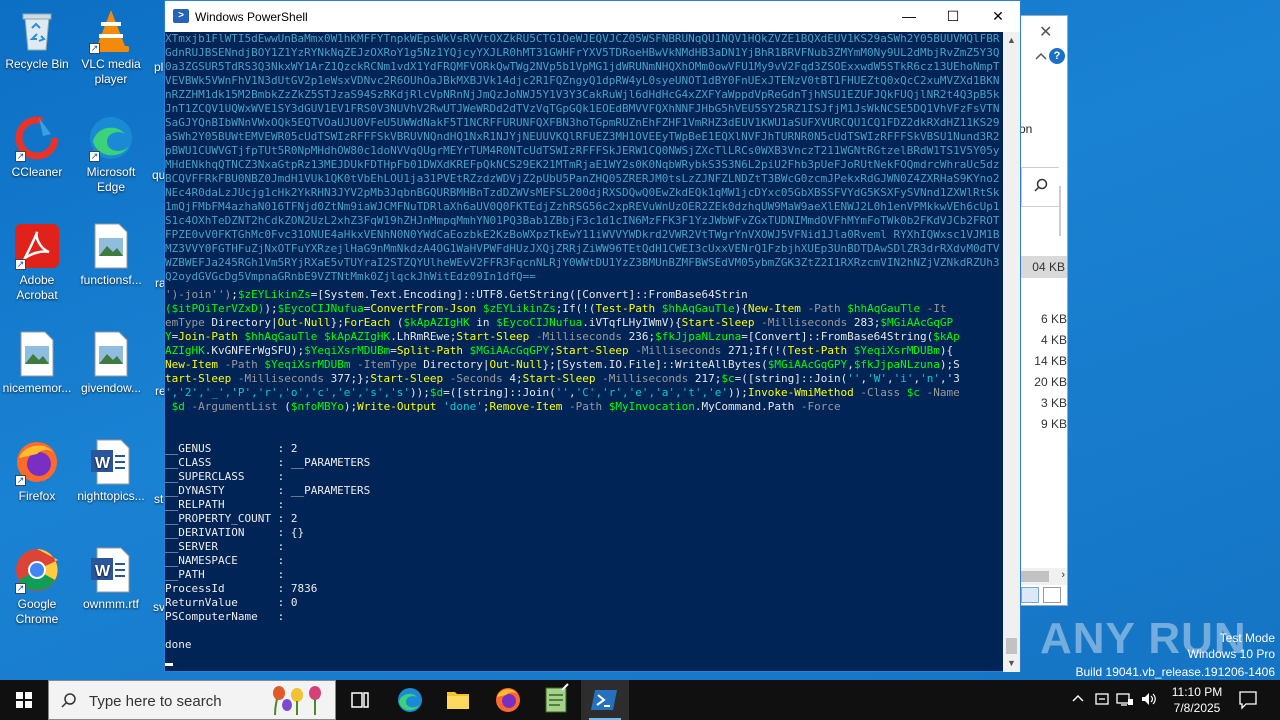 This screenshot has width=1280, height=720. I want to click on size-cell: 14 KB, so click(1050, 361).